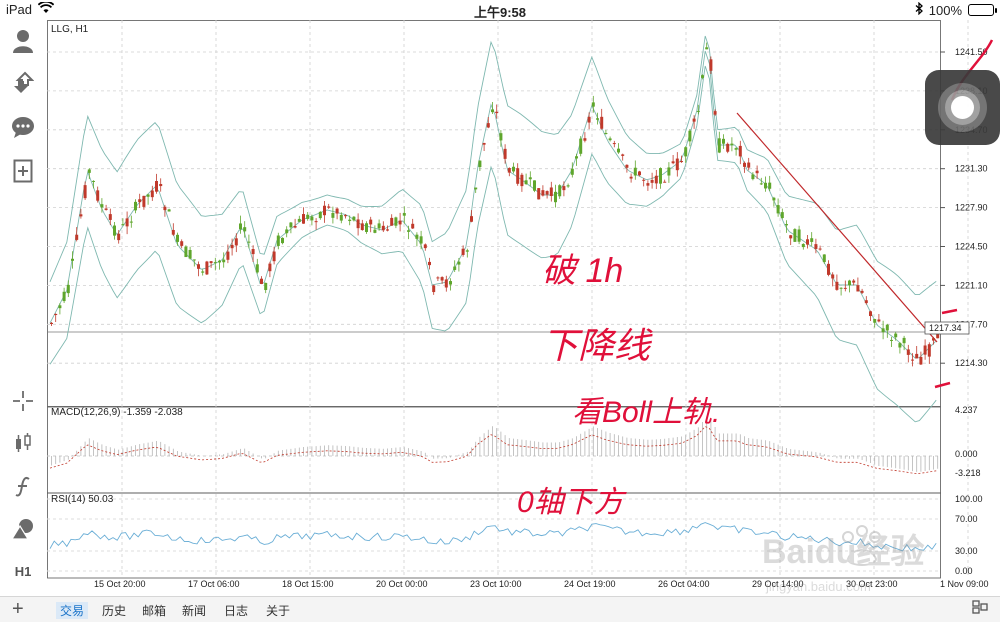 This screenshot has width=1000, height=622. What do you see at coordinates (194, 610) in the screenshot?
I see `tab-news: 新闻` at bounding box center [194, 610].